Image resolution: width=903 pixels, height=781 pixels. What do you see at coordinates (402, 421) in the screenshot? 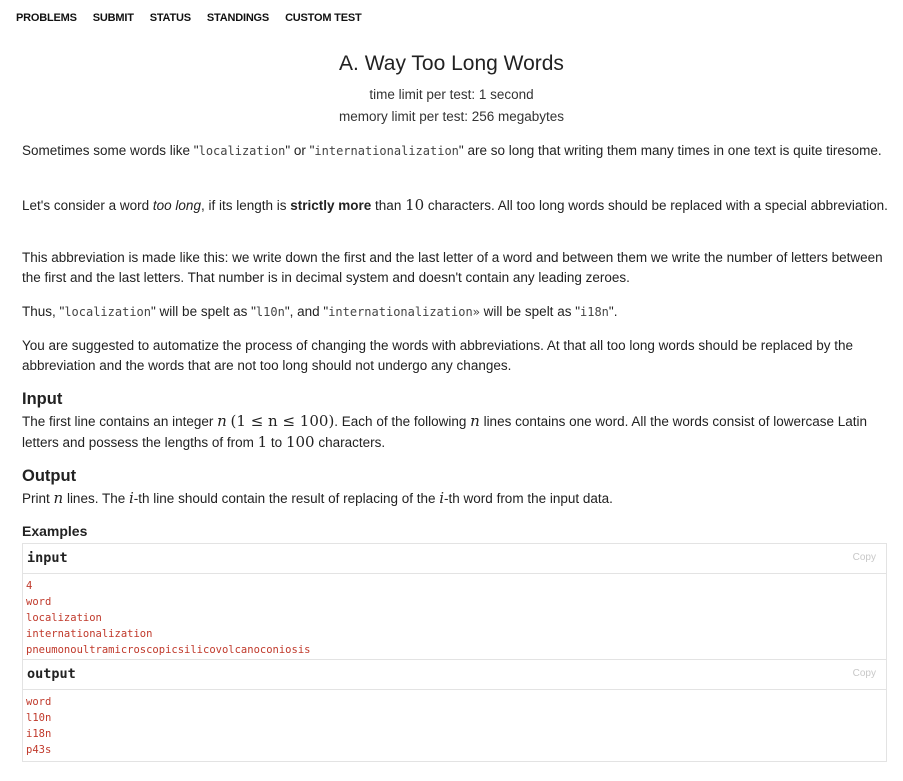
I see `text: . Each of the following` at bounding box center [402, 421].